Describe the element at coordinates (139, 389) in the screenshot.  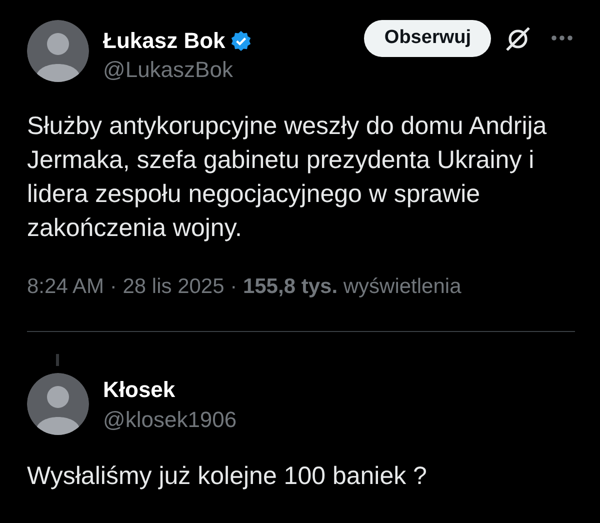
I see `author-name: Kłosek` at that location.